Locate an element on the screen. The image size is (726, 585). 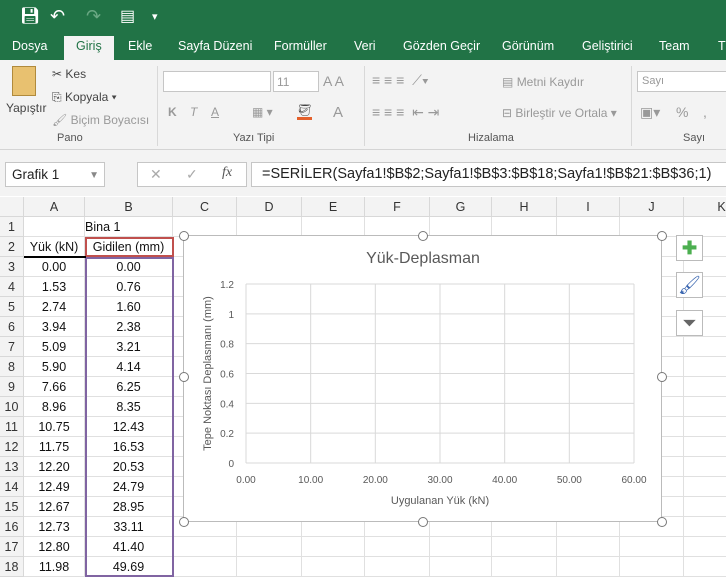
chart-title: Yük-Deplasman is located at coordinates (423, 258).